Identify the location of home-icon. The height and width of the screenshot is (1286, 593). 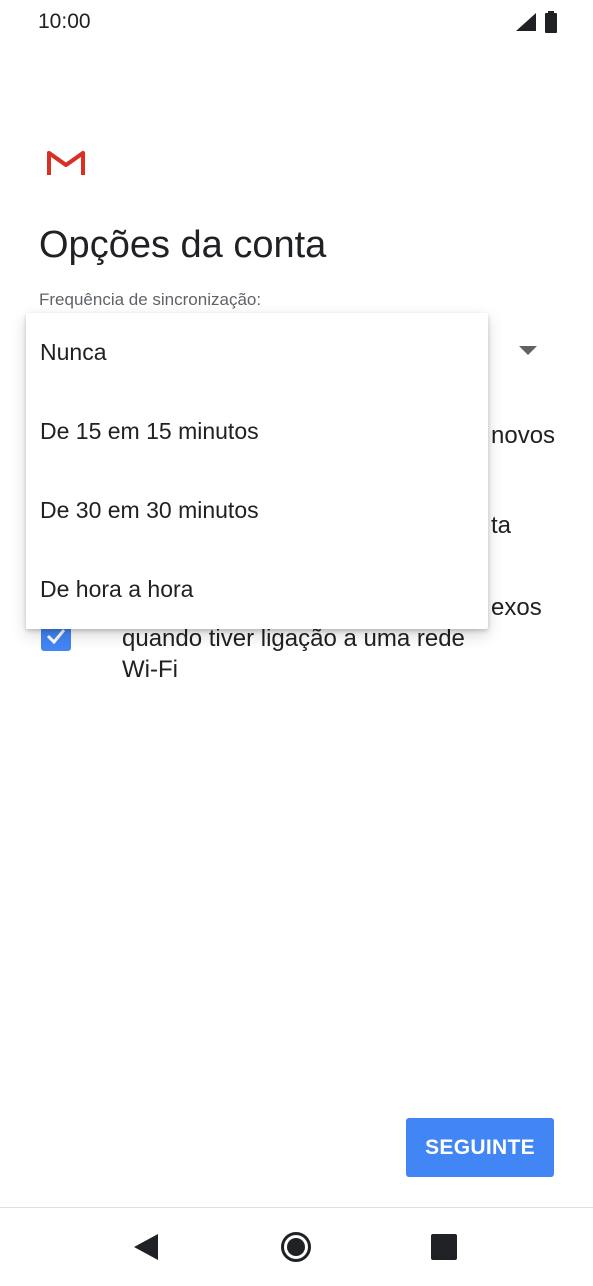
(296, 1247).